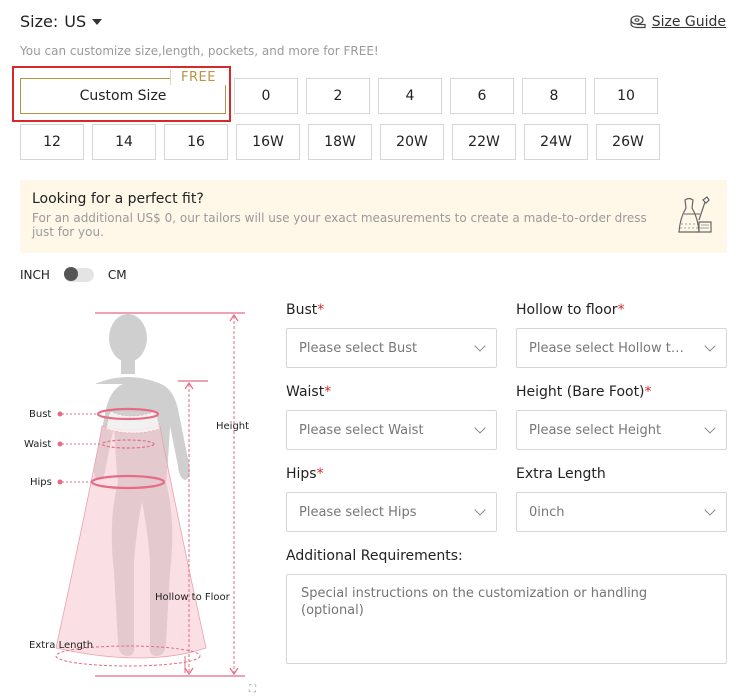 This screenshot has width=750, height=697. What do you see at coordinates (118, 199) in the screenshot?
I see `perfect-fit-title: Looking for a perfect fit?` at bounding box center [118, 199].